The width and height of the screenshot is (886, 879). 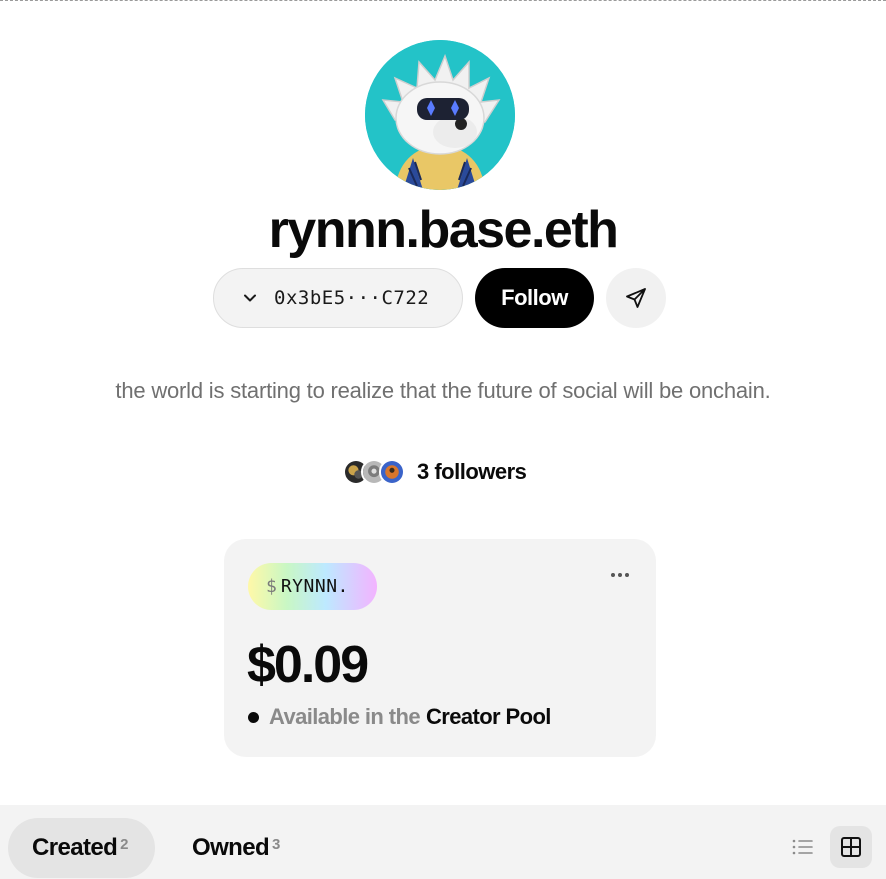 What do you see at coordinates (392, 472) in the screenshot?
I see `follower-avatar` at bounding box center [392, 472].